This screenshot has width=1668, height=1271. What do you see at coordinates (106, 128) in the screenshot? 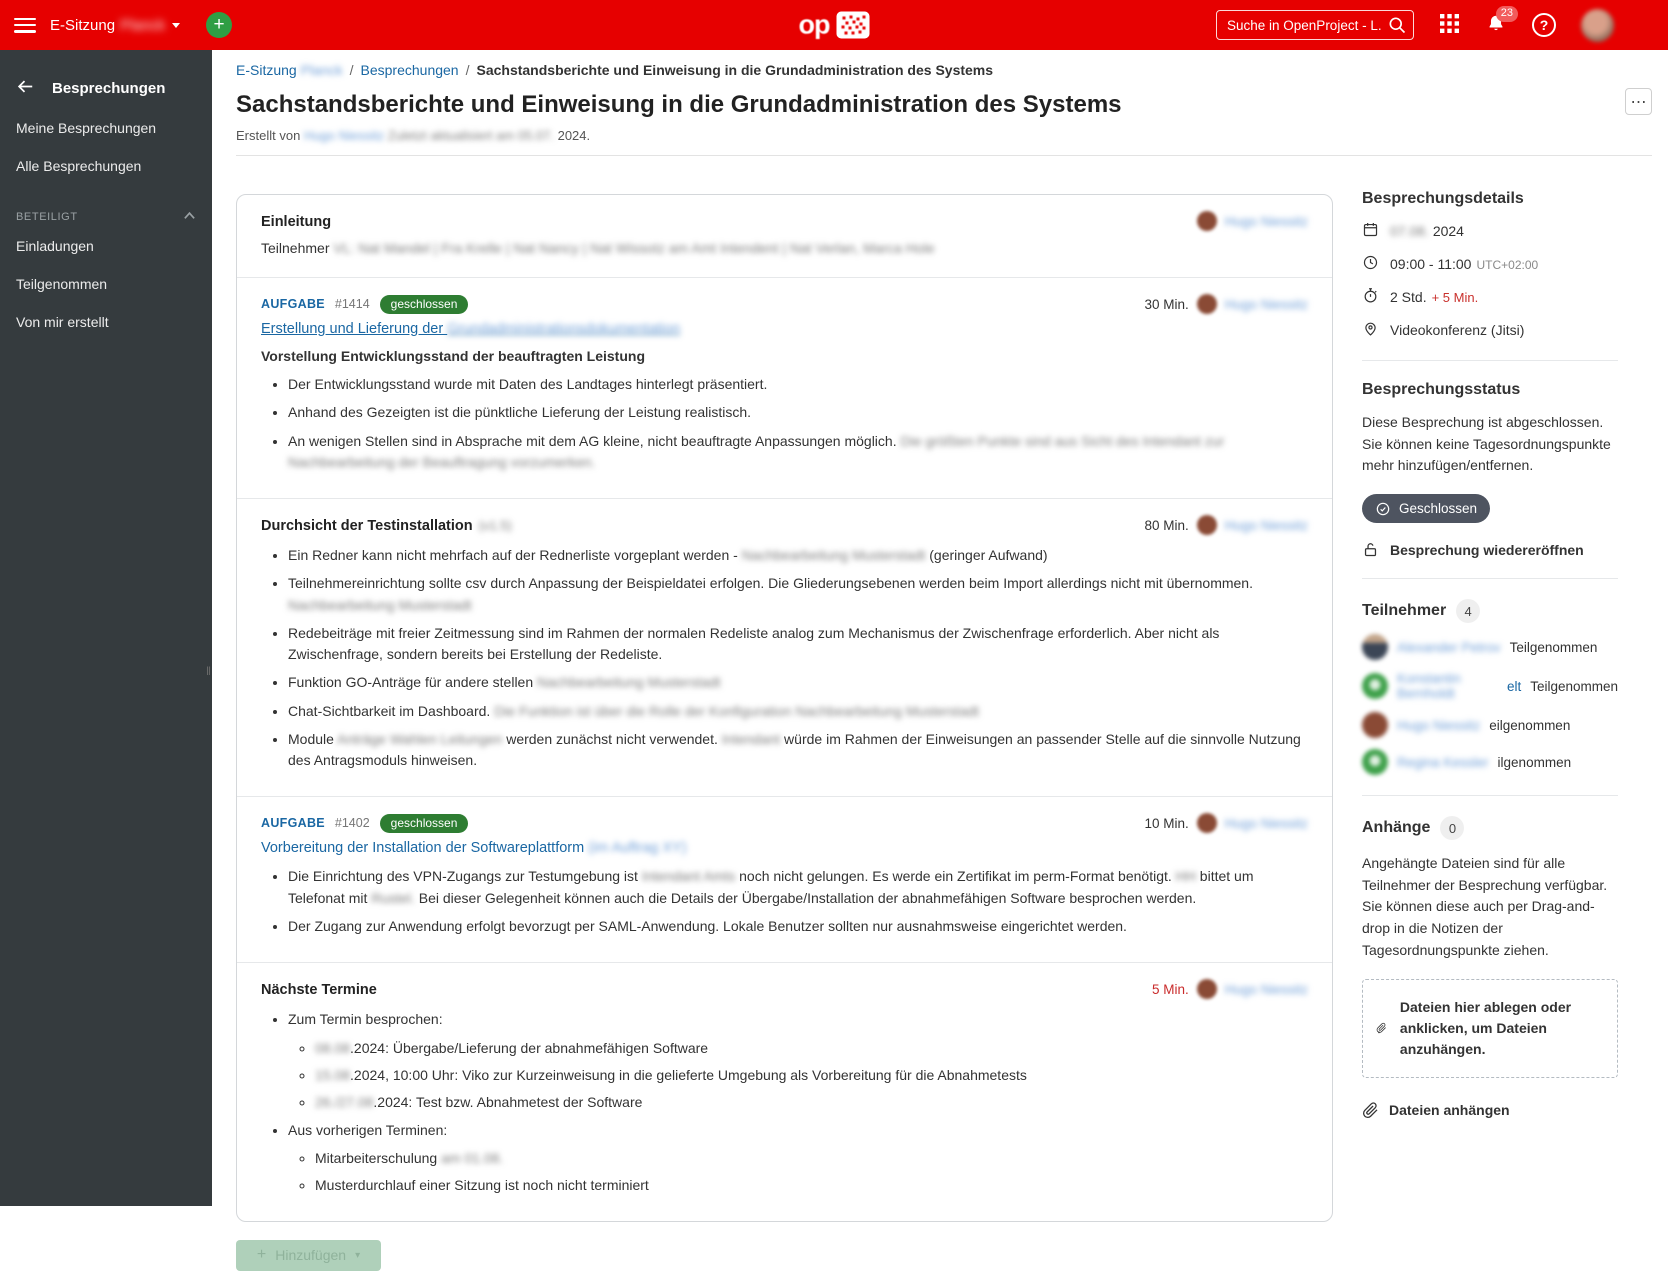
I see `sidebar-item-meine-besprechungen: Meine Besprechungen` at bounding box center [106, 128].